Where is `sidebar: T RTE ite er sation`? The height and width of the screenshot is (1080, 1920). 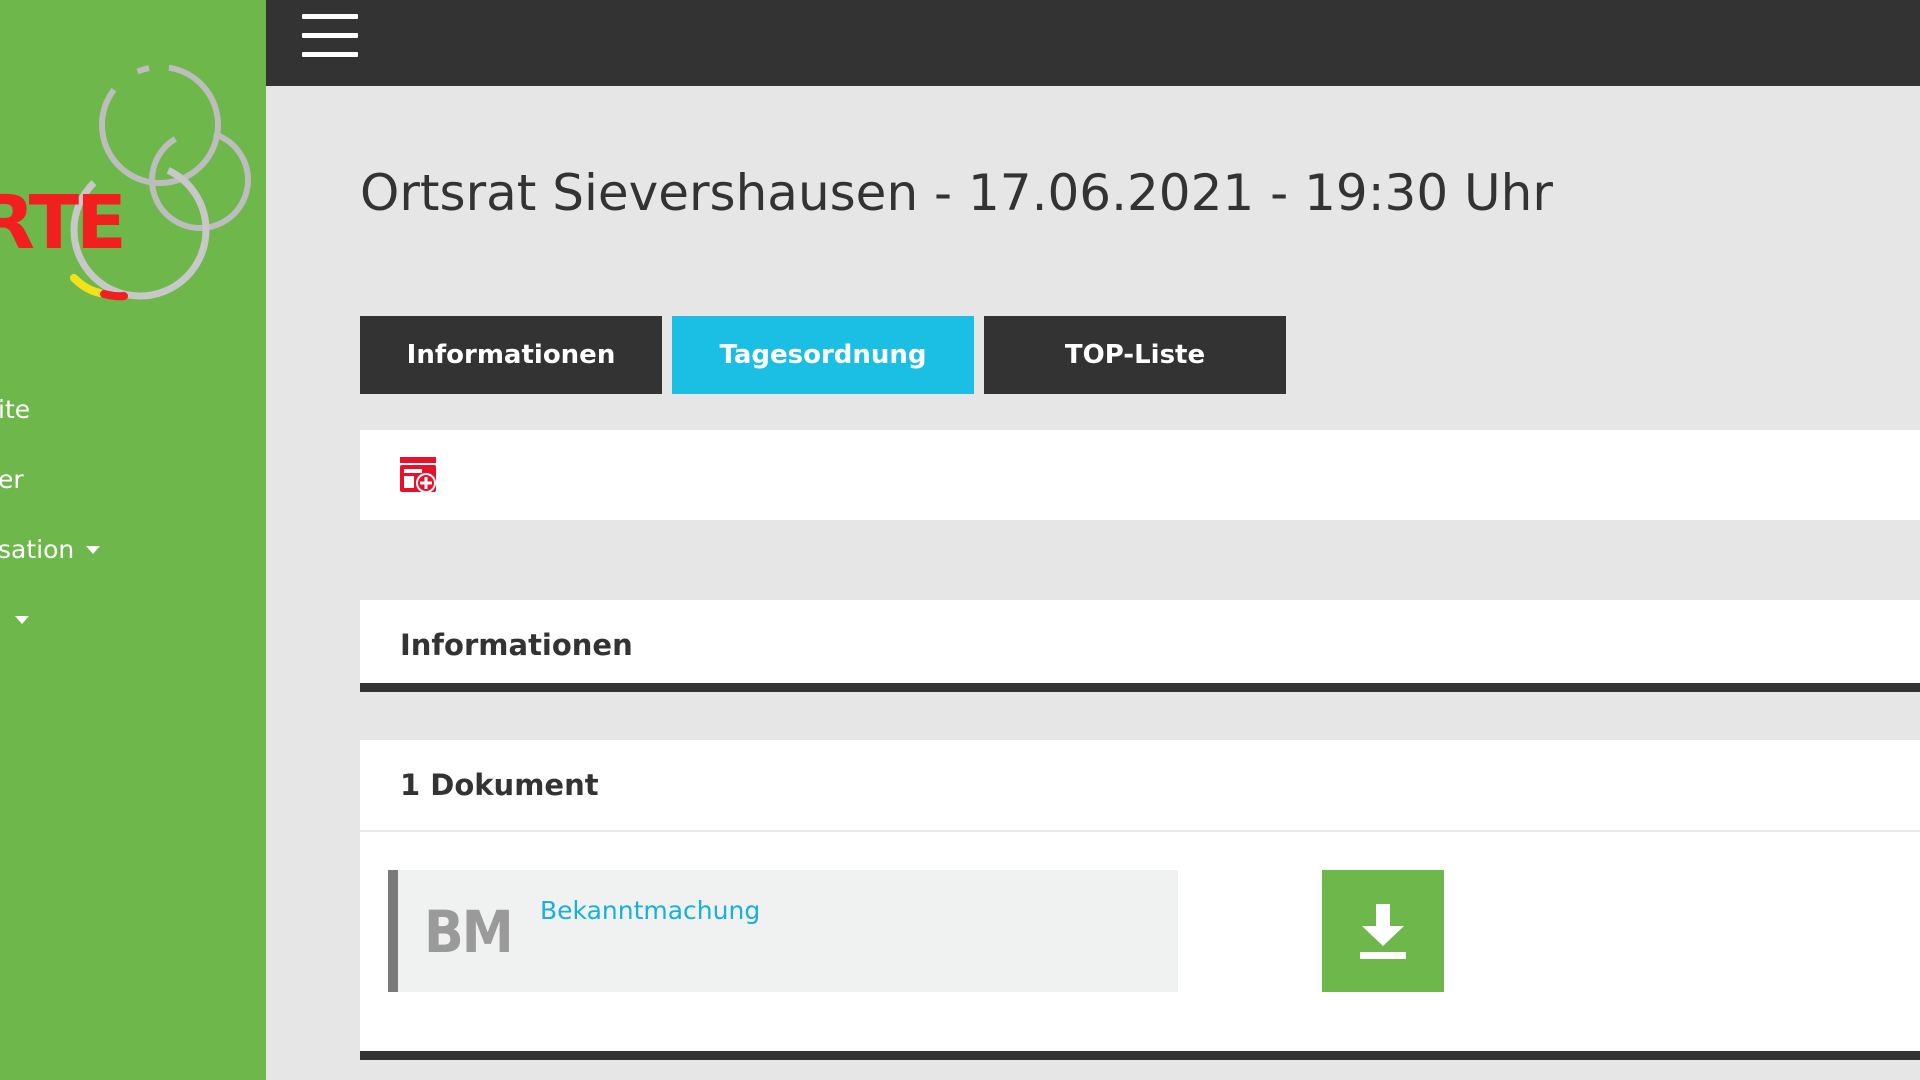
sidebar: T RTE ite er sation is located at coordinates (133, 540).